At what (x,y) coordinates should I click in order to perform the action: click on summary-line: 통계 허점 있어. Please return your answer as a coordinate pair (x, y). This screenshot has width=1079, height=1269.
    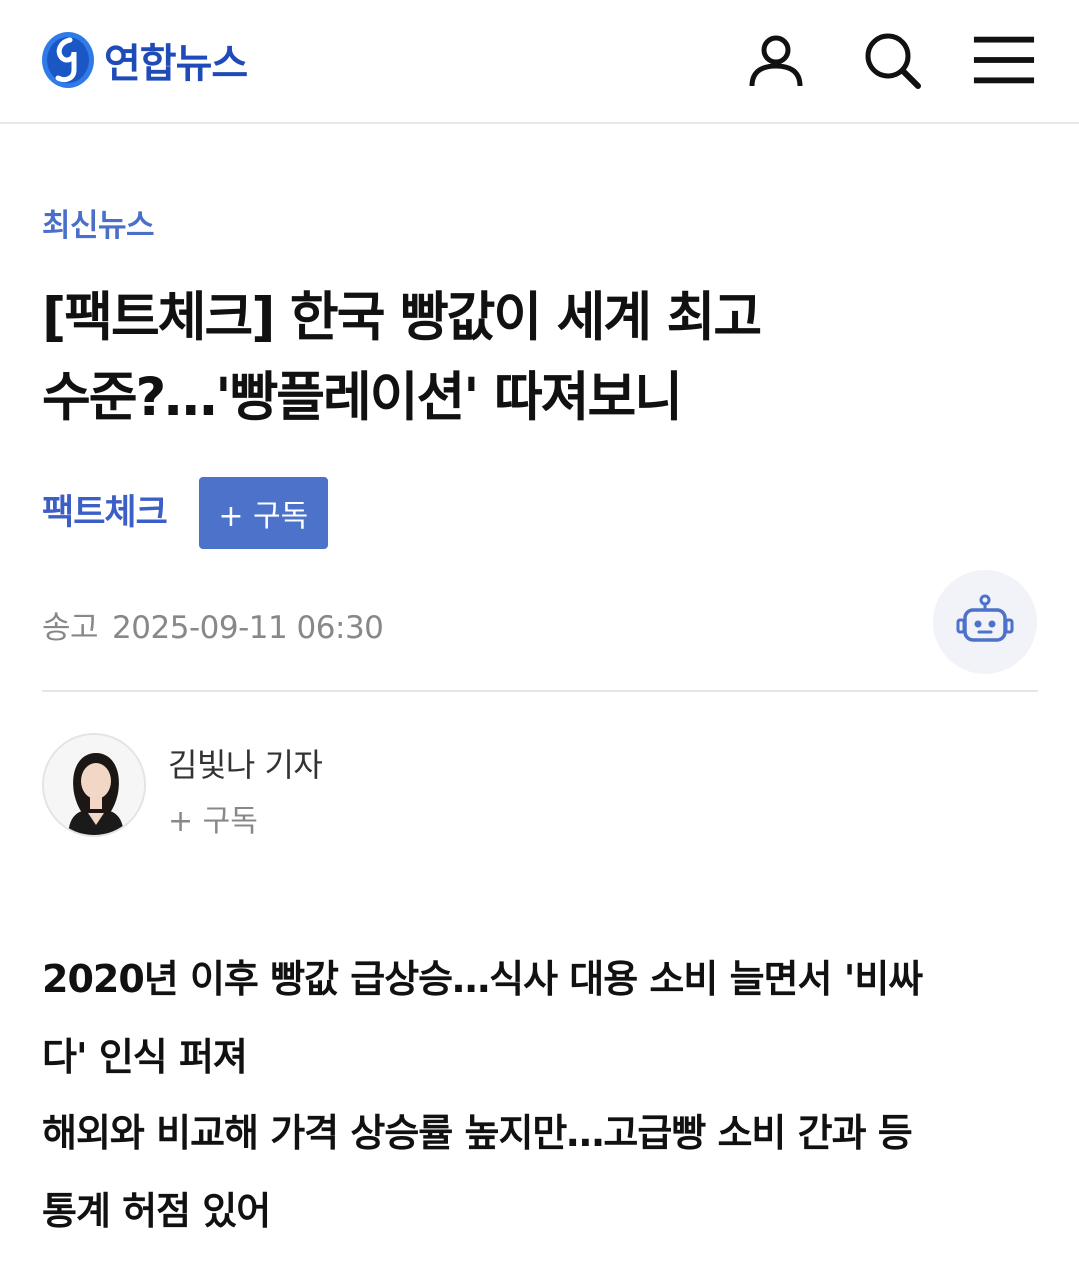
    Looking at the image, I should click on (156, 1211).